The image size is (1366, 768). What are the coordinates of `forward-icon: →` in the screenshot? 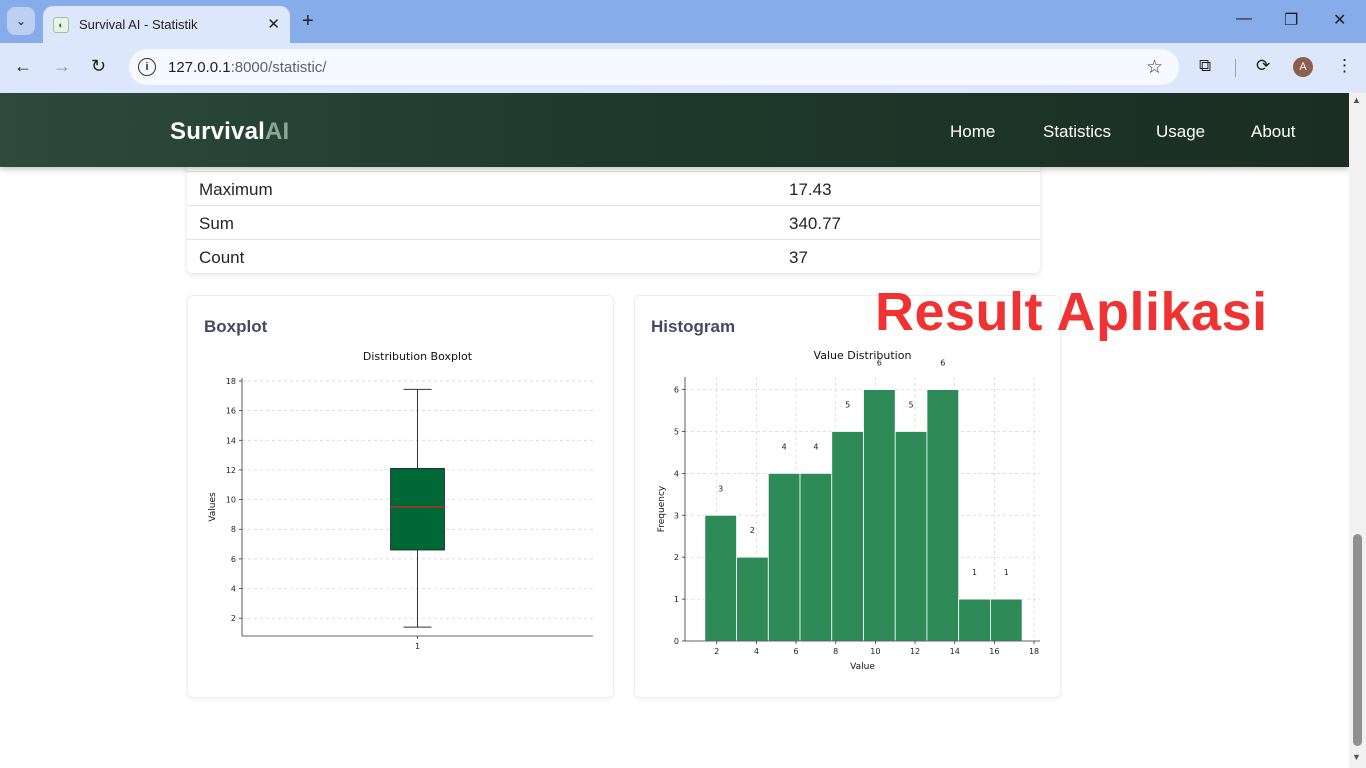 It's located at (62, 66).